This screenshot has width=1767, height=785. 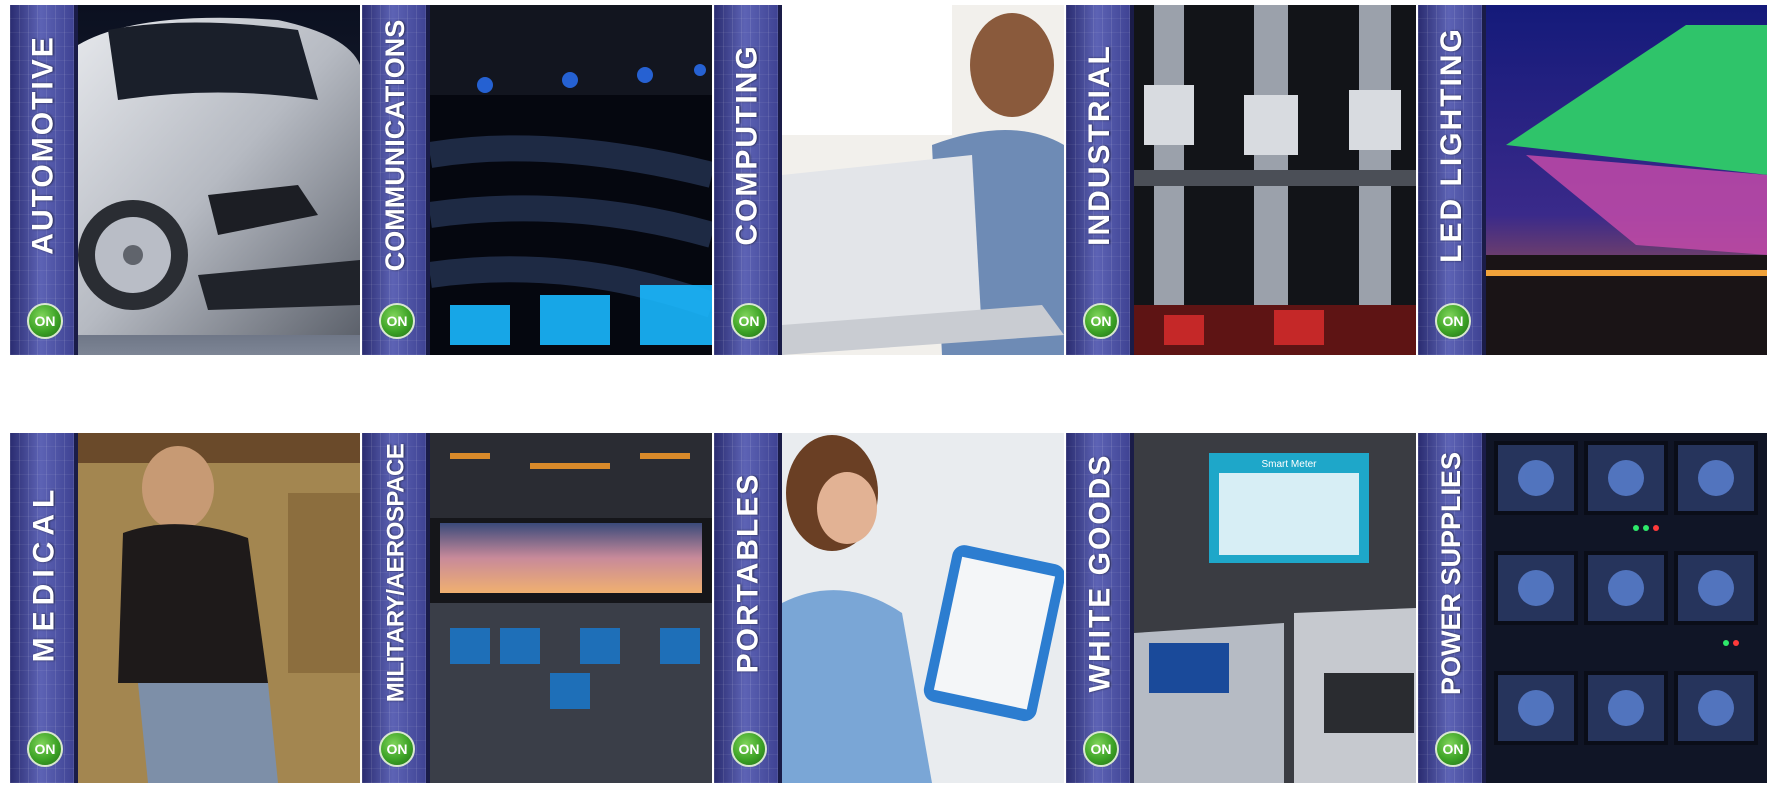 I want to click on tile-band: WHITE GOODS ON, so click(x=1100, y=608).